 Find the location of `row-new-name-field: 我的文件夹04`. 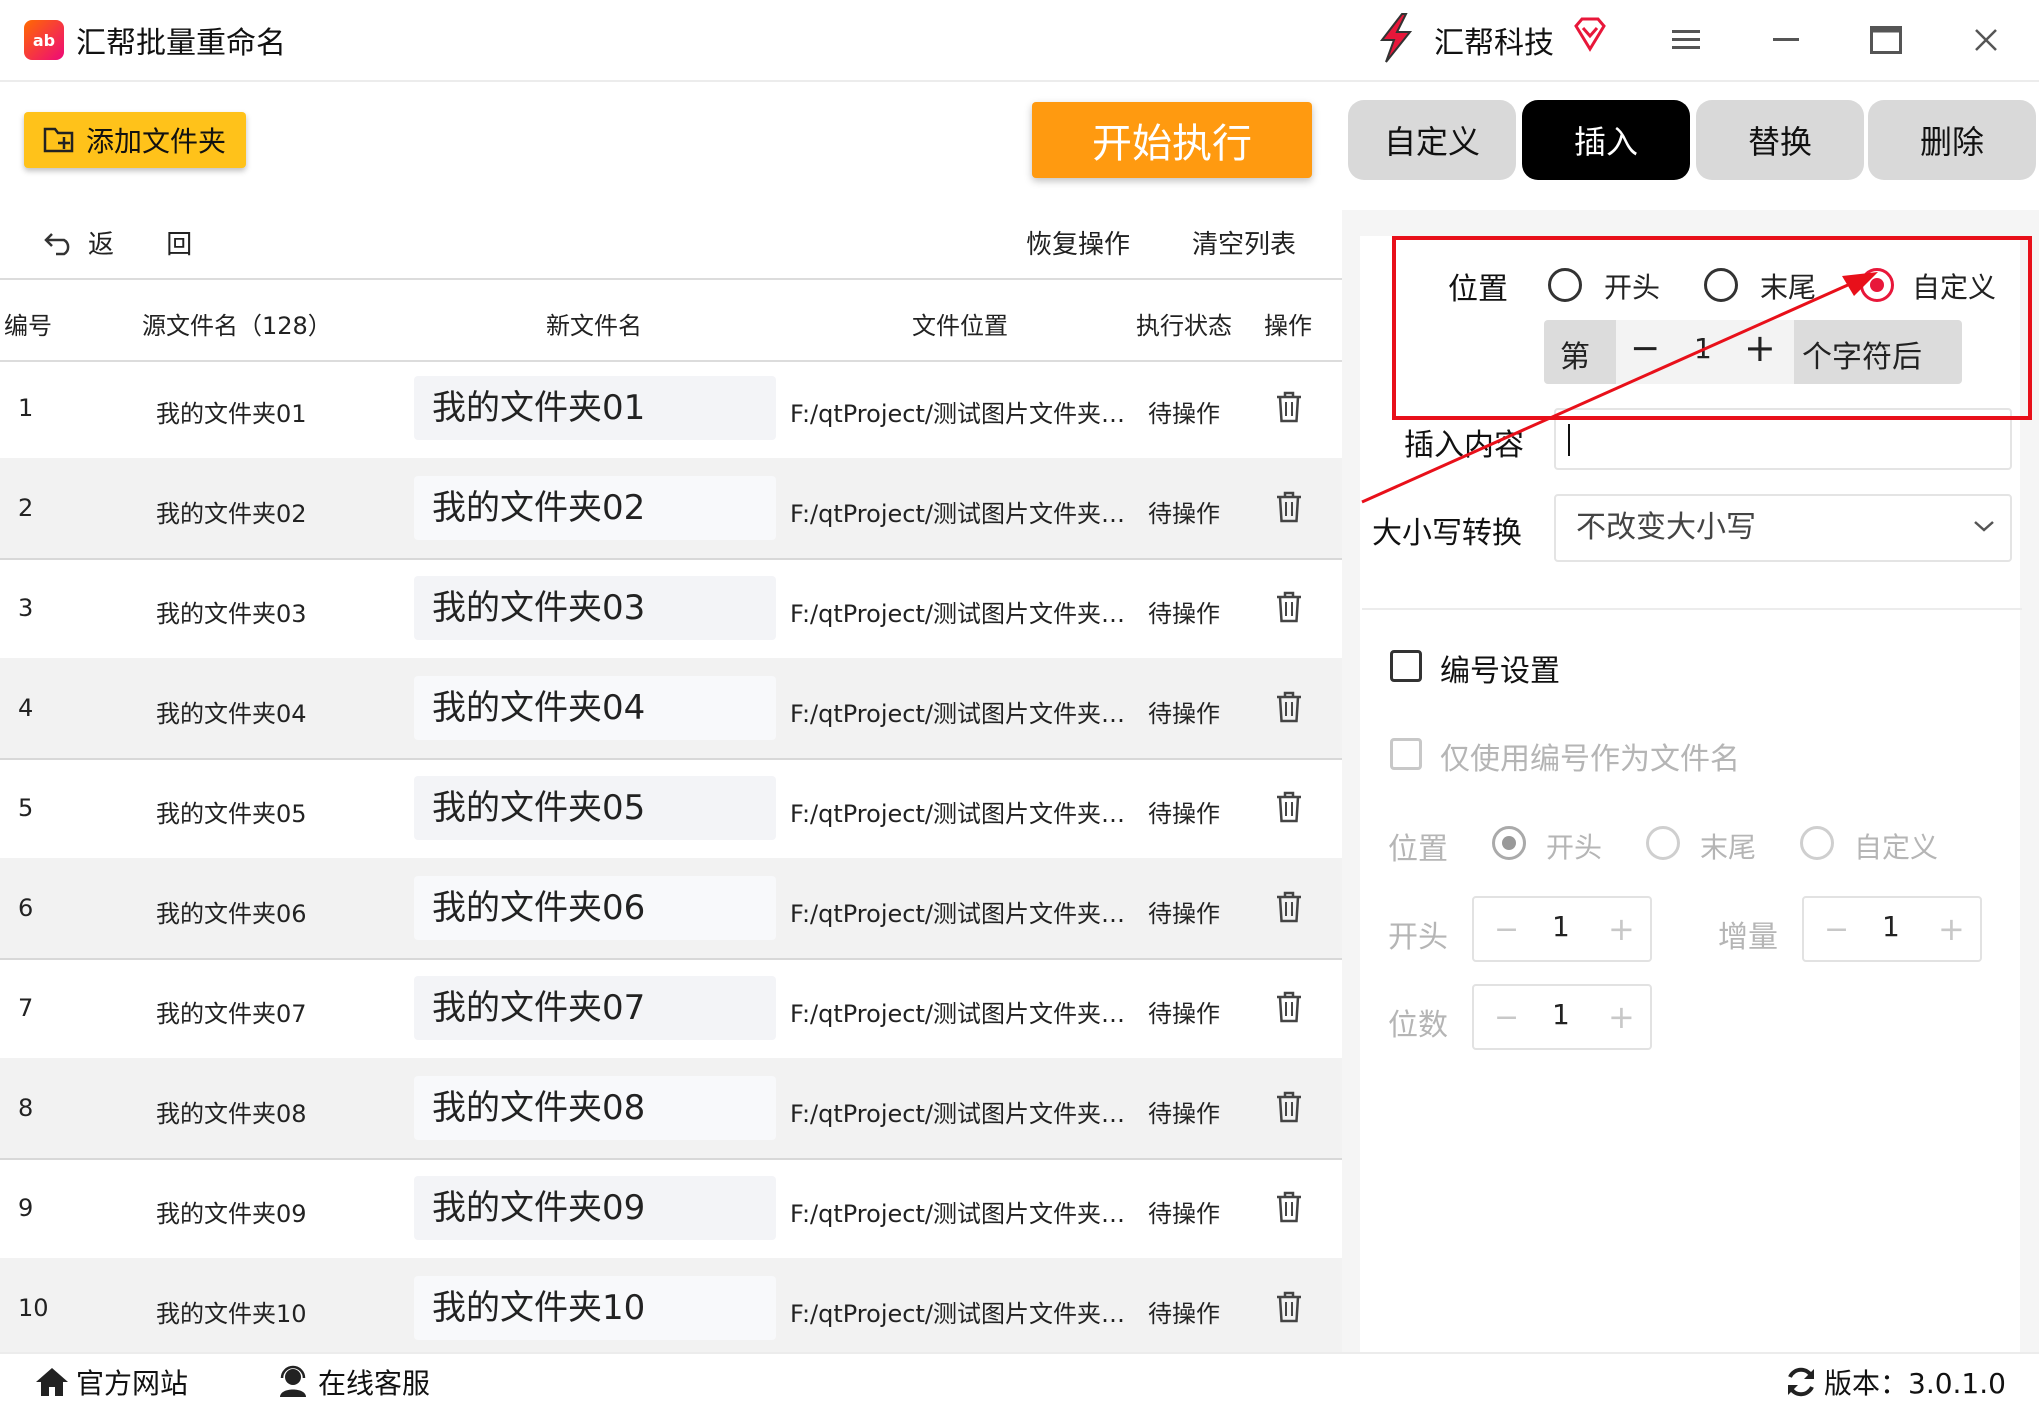

row-new-name-field: 我的文件夹04 is located at coordinates (595, 708).